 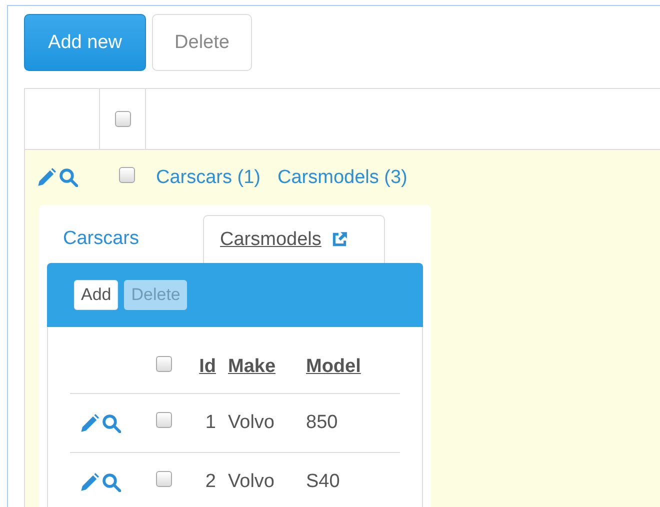 What do you see at coordinates (210, 422) in the screenshot?
I see `table-cell: 1` at bounding box center [210, 422].